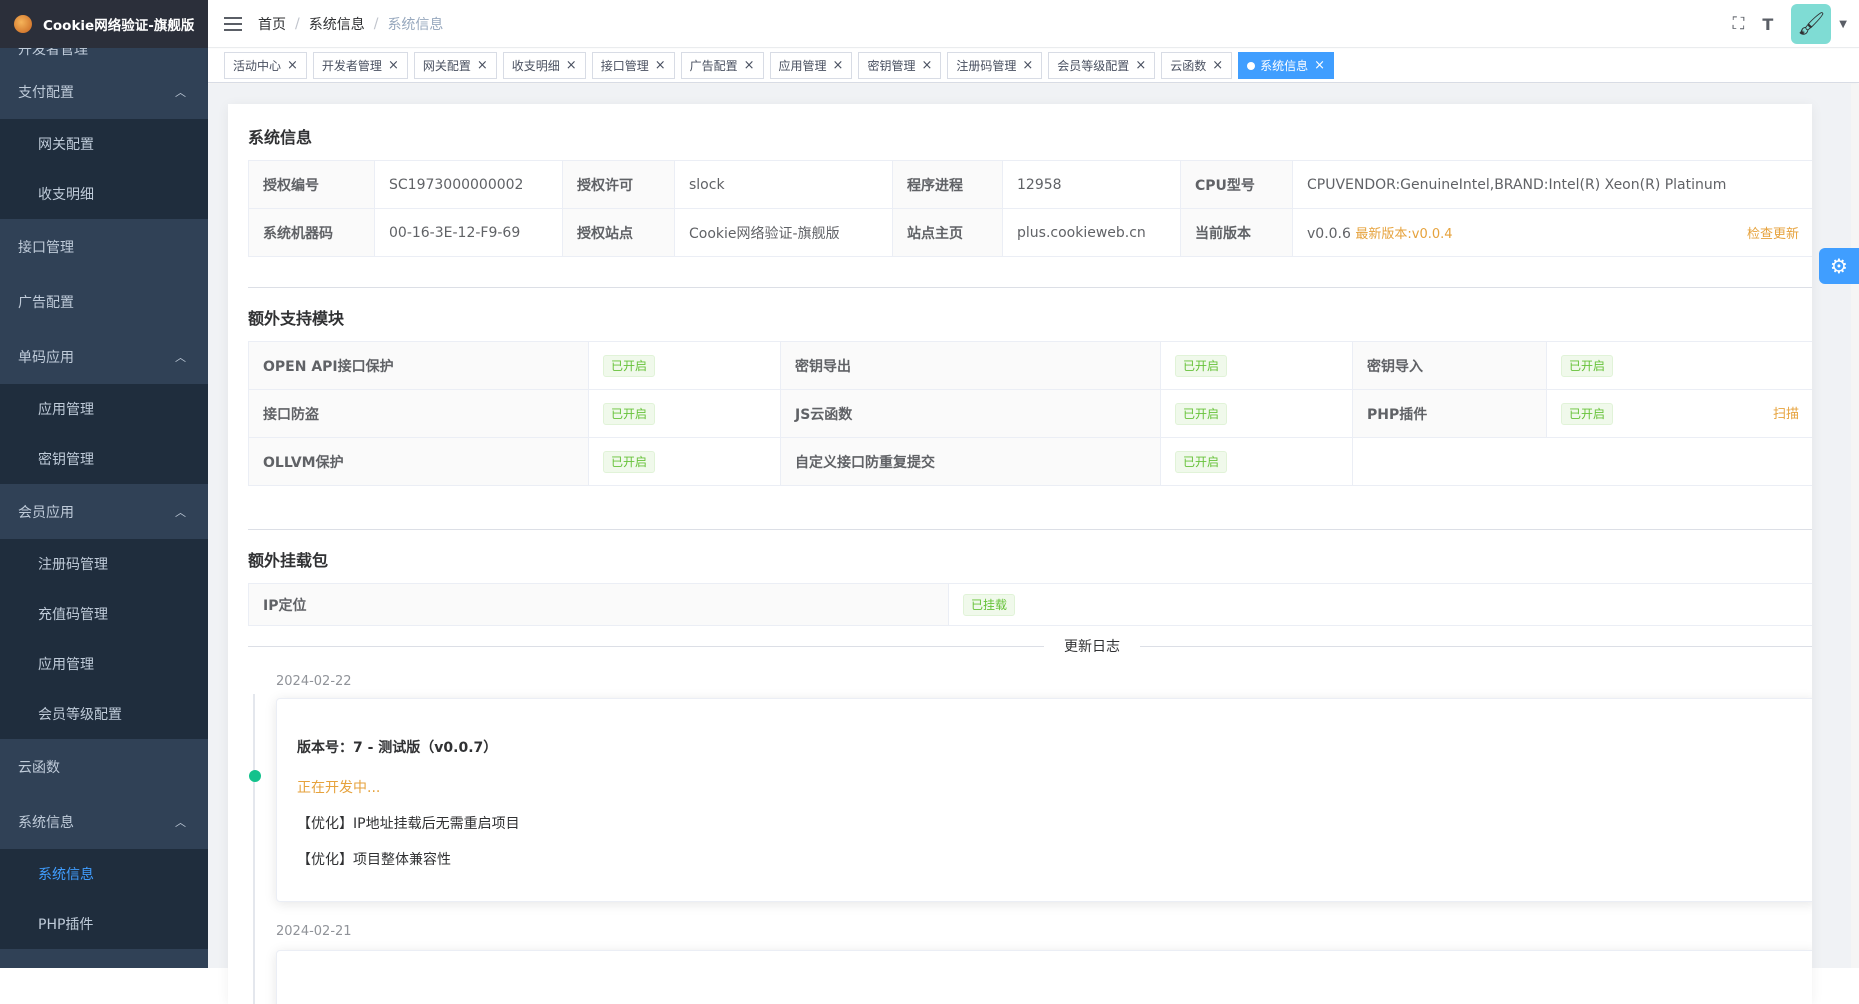 The width and height of the screenshot is (1859, 1004). What do you see at coordinates (104, 459) in the screenshot?
I see `sidebar-item-key-manage: 密钥管理` at bounding box center [104, 459].